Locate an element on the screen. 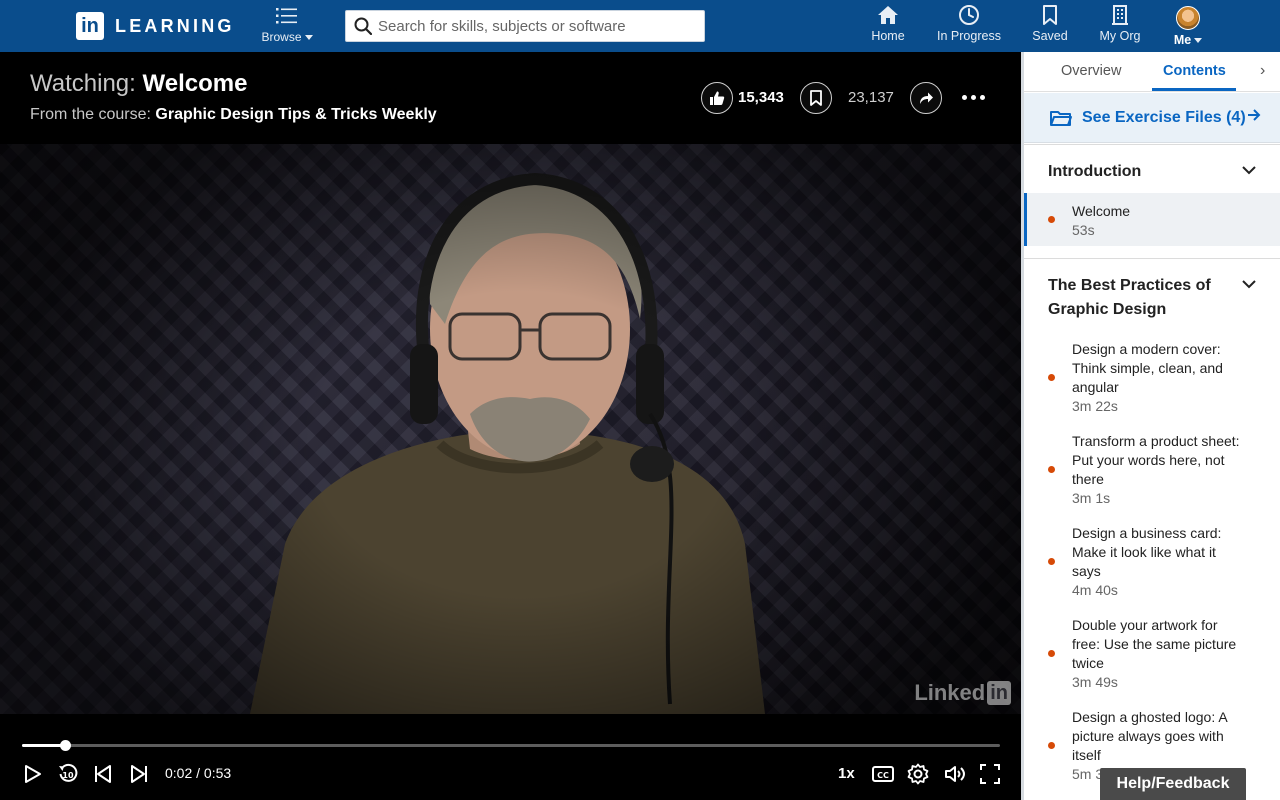  watching-prefix: Watching: is located at coordinates (83, 83).